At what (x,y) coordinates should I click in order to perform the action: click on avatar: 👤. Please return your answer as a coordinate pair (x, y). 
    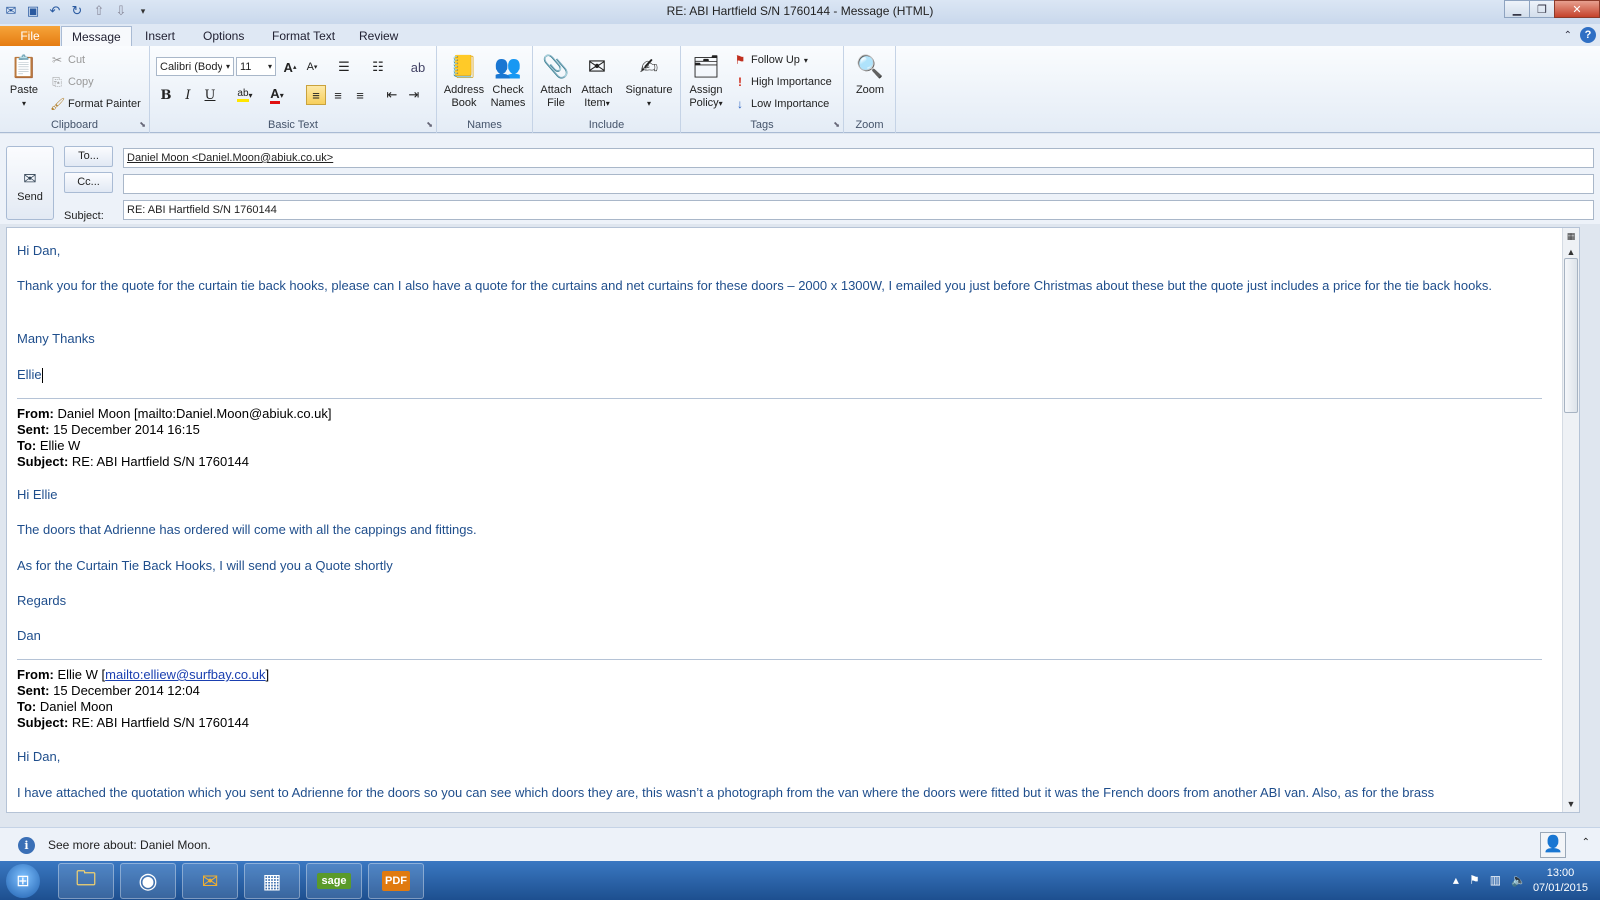
    Looking at the image, I should click on (1553, 845).